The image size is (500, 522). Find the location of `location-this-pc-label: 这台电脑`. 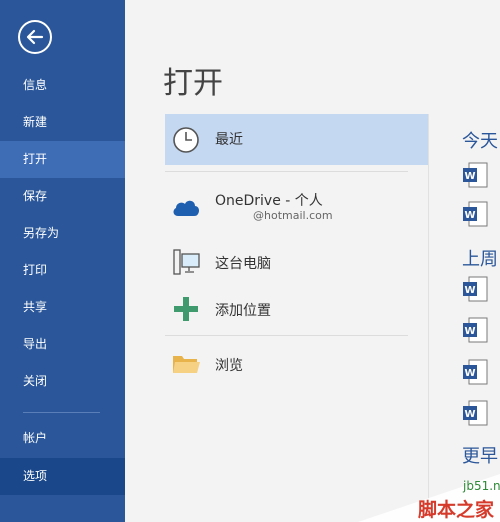

location-this-pc-label: 这台电脑 is located at coordinates (243, 264).